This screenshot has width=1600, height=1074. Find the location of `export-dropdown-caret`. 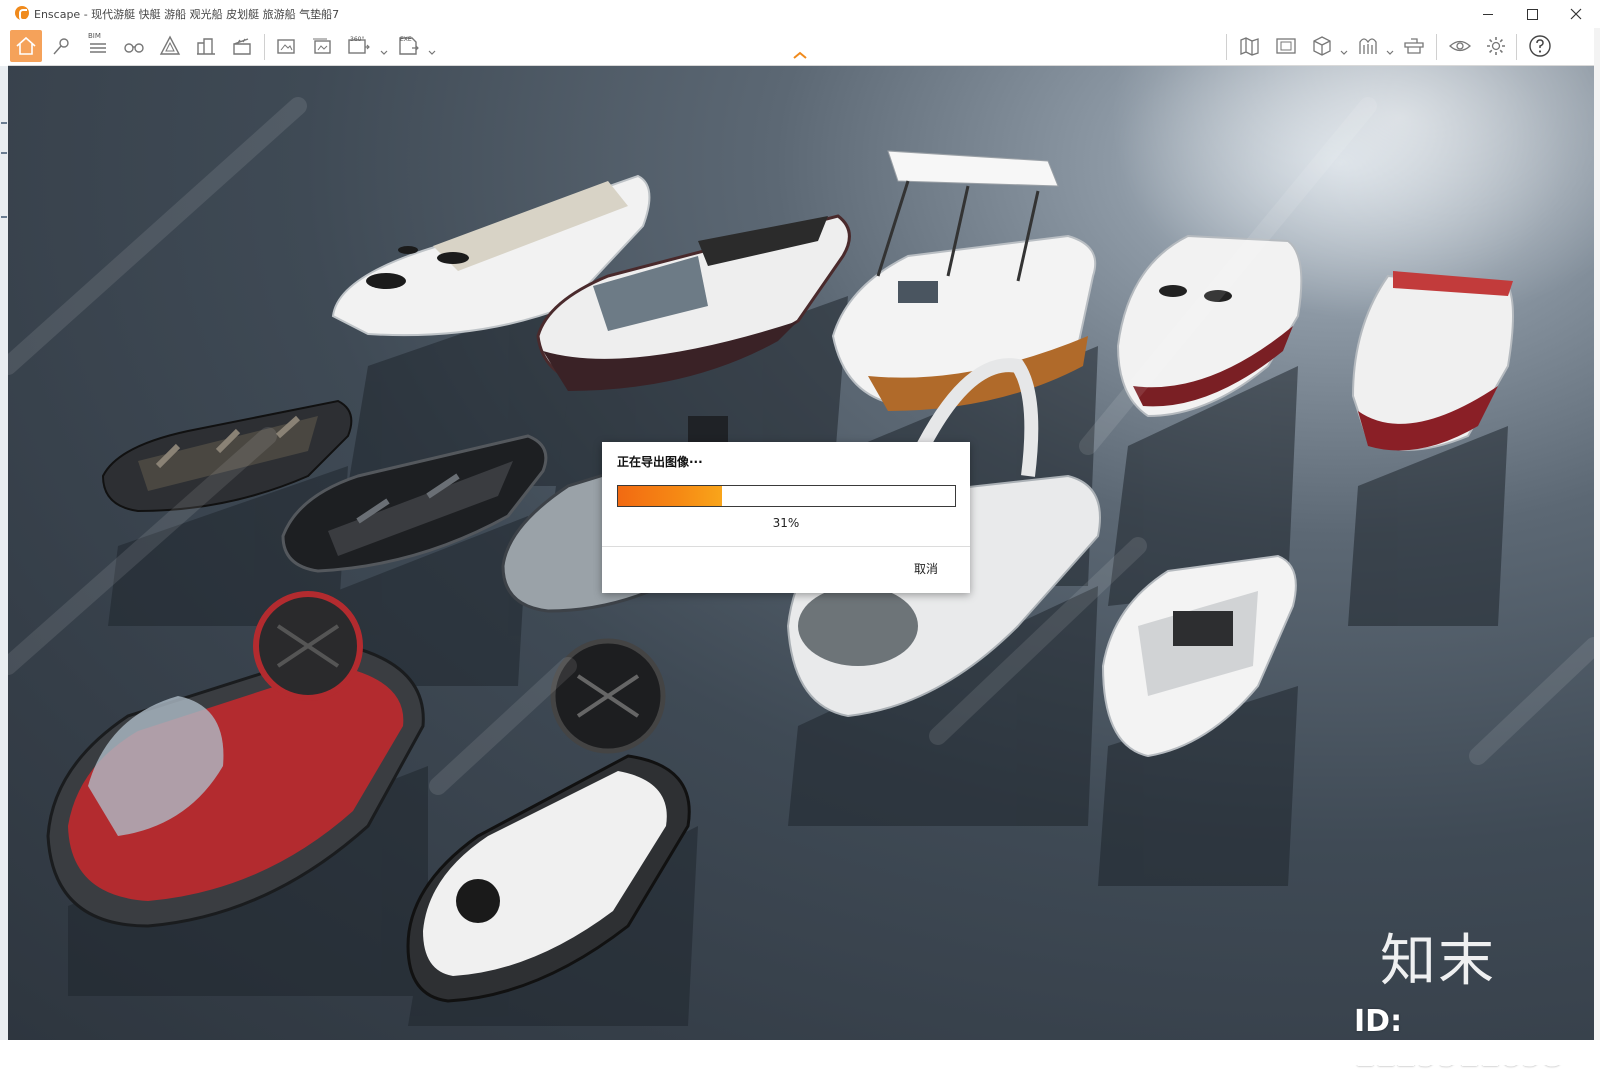

export-dropdown-caret is located at coordinates (432, 48).